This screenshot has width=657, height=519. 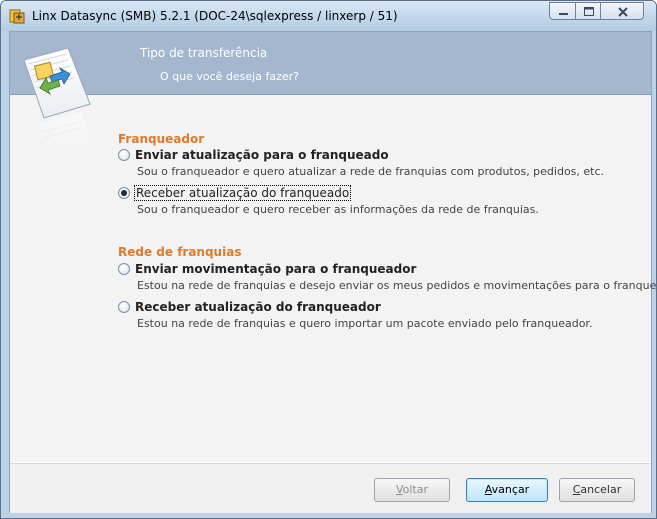 I want to click on close-icon, so click(x=623, y=12).